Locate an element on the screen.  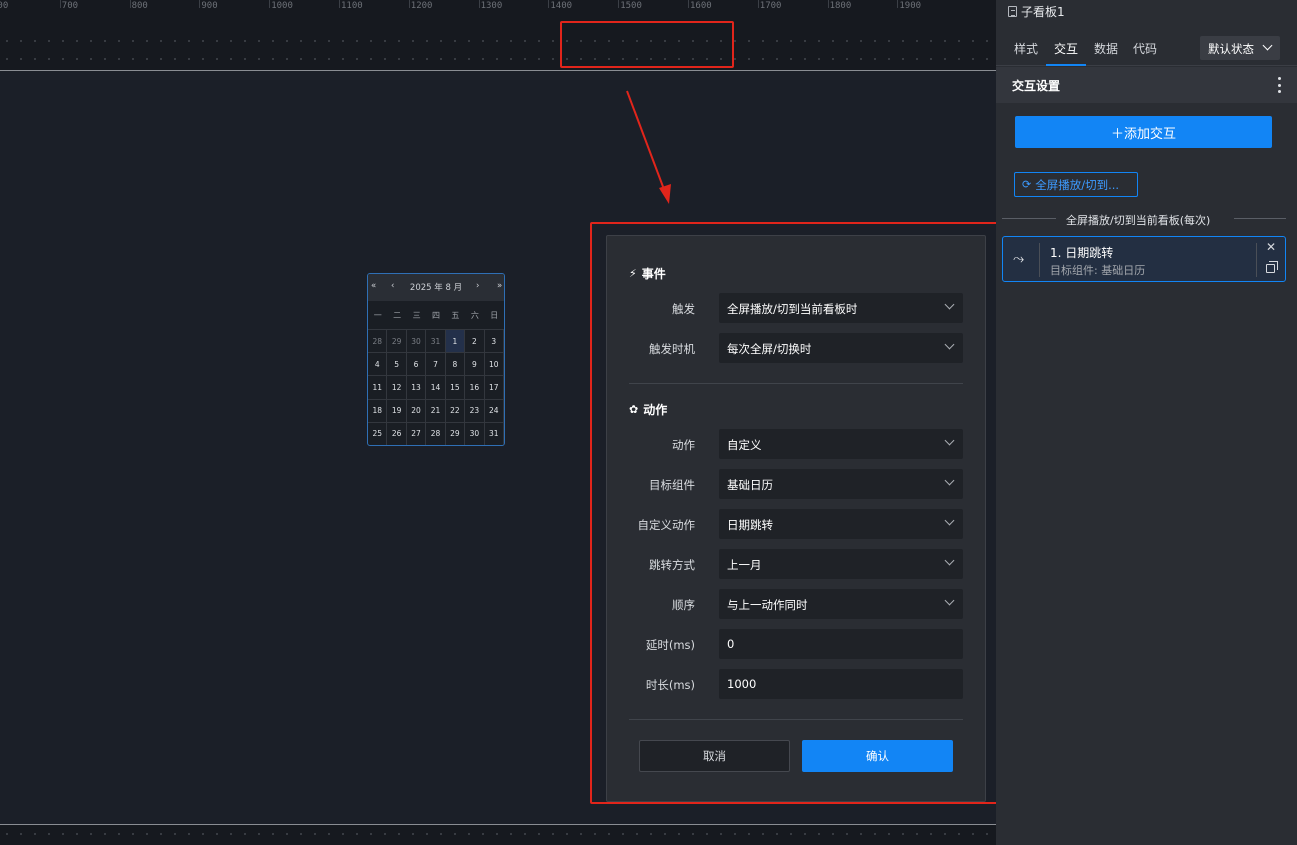
ruler-tick-label: 700 is located at coordinates (70, 6).